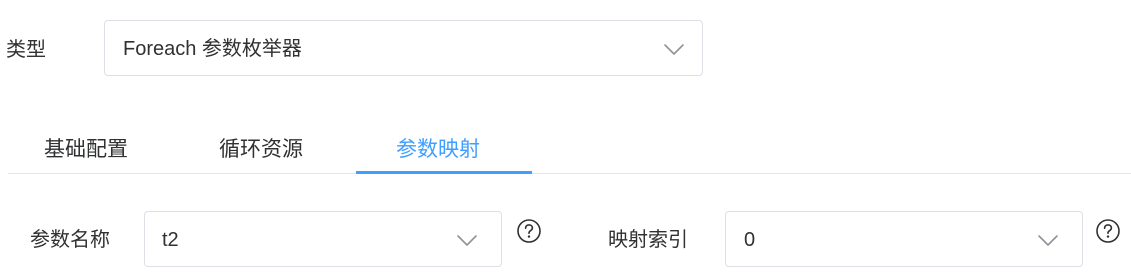 The height and width of the screenshot is (277, 1131). What do you see at coordinates (569, 173) in the screenshot?
I see `tabs-divider` at bounding box center [569, 173].